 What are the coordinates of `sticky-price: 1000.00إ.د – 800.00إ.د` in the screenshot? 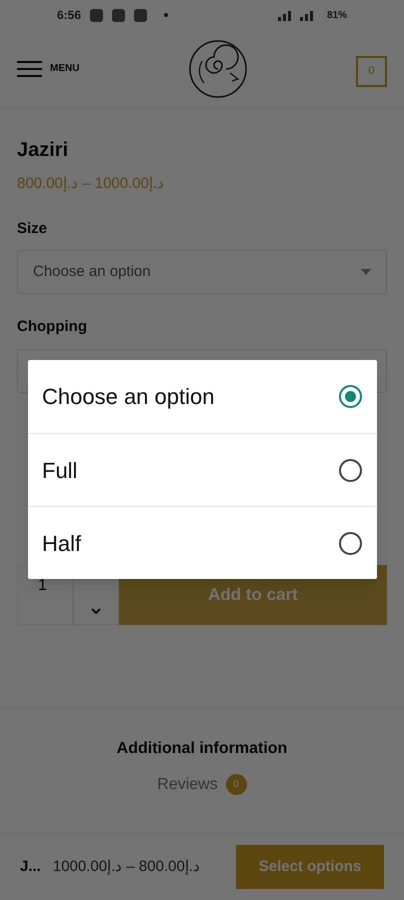 It's located at (126, 866).